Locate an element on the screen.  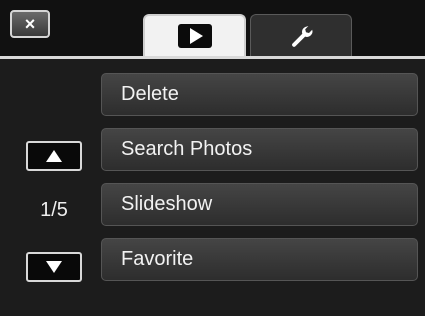
menu-item-search-photos: Search Photos is located at coordinates (259, 149).